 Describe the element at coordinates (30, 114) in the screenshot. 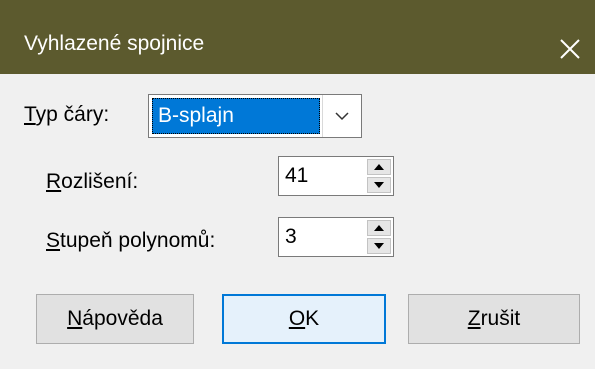

I see `line-type-label-mnemonic: T` at that location.